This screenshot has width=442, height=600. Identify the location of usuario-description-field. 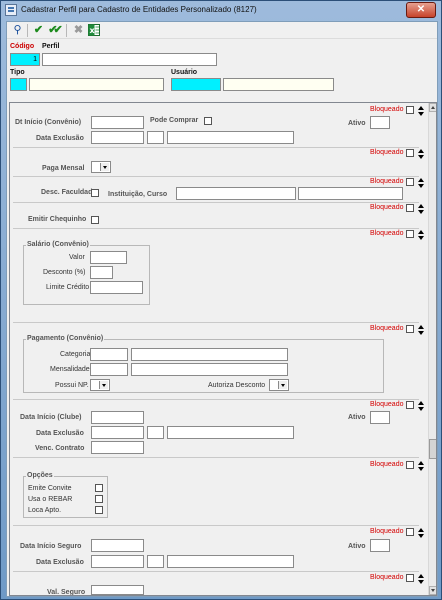
(278, 84).